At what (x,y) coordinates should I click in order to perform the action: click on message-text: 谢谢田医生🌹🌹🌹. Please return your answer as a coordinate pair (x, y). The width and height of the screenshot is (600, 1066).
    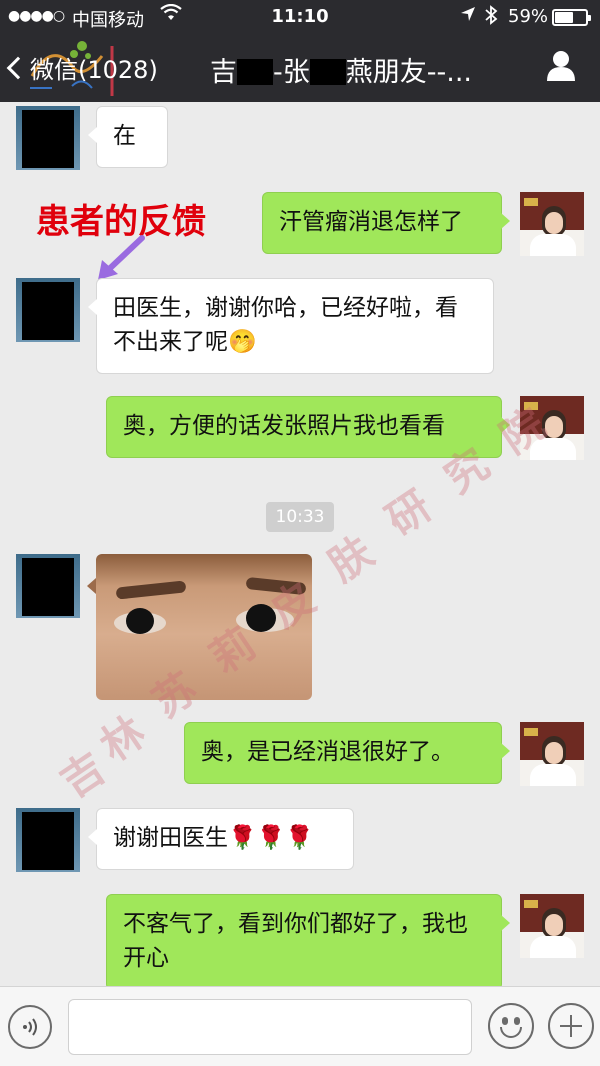
    Looking at the image, I should click on (213, 838).